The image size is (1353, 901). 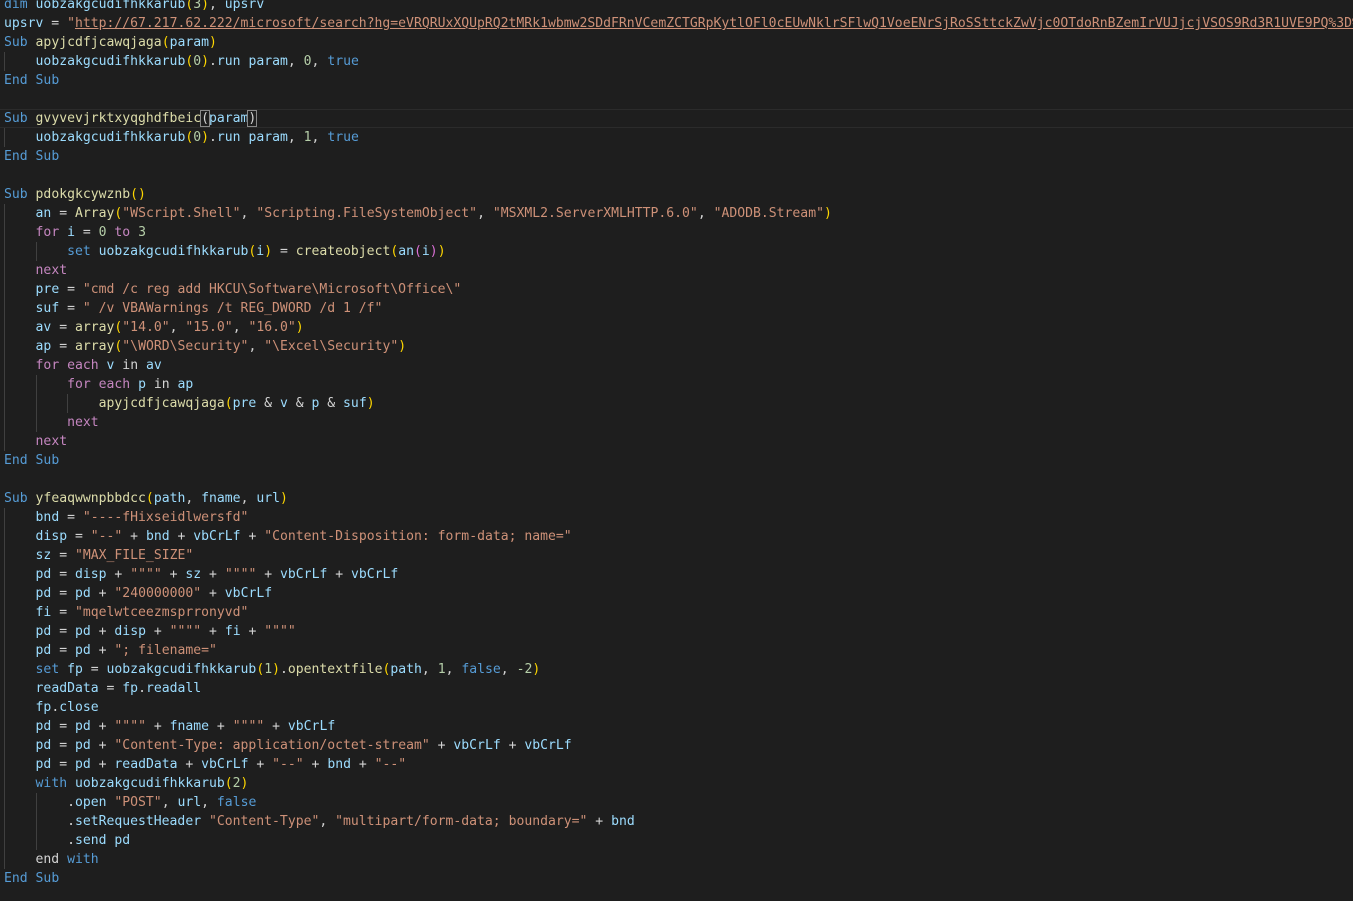 I want to click on token-var: readData, so click(x=146, y=764).